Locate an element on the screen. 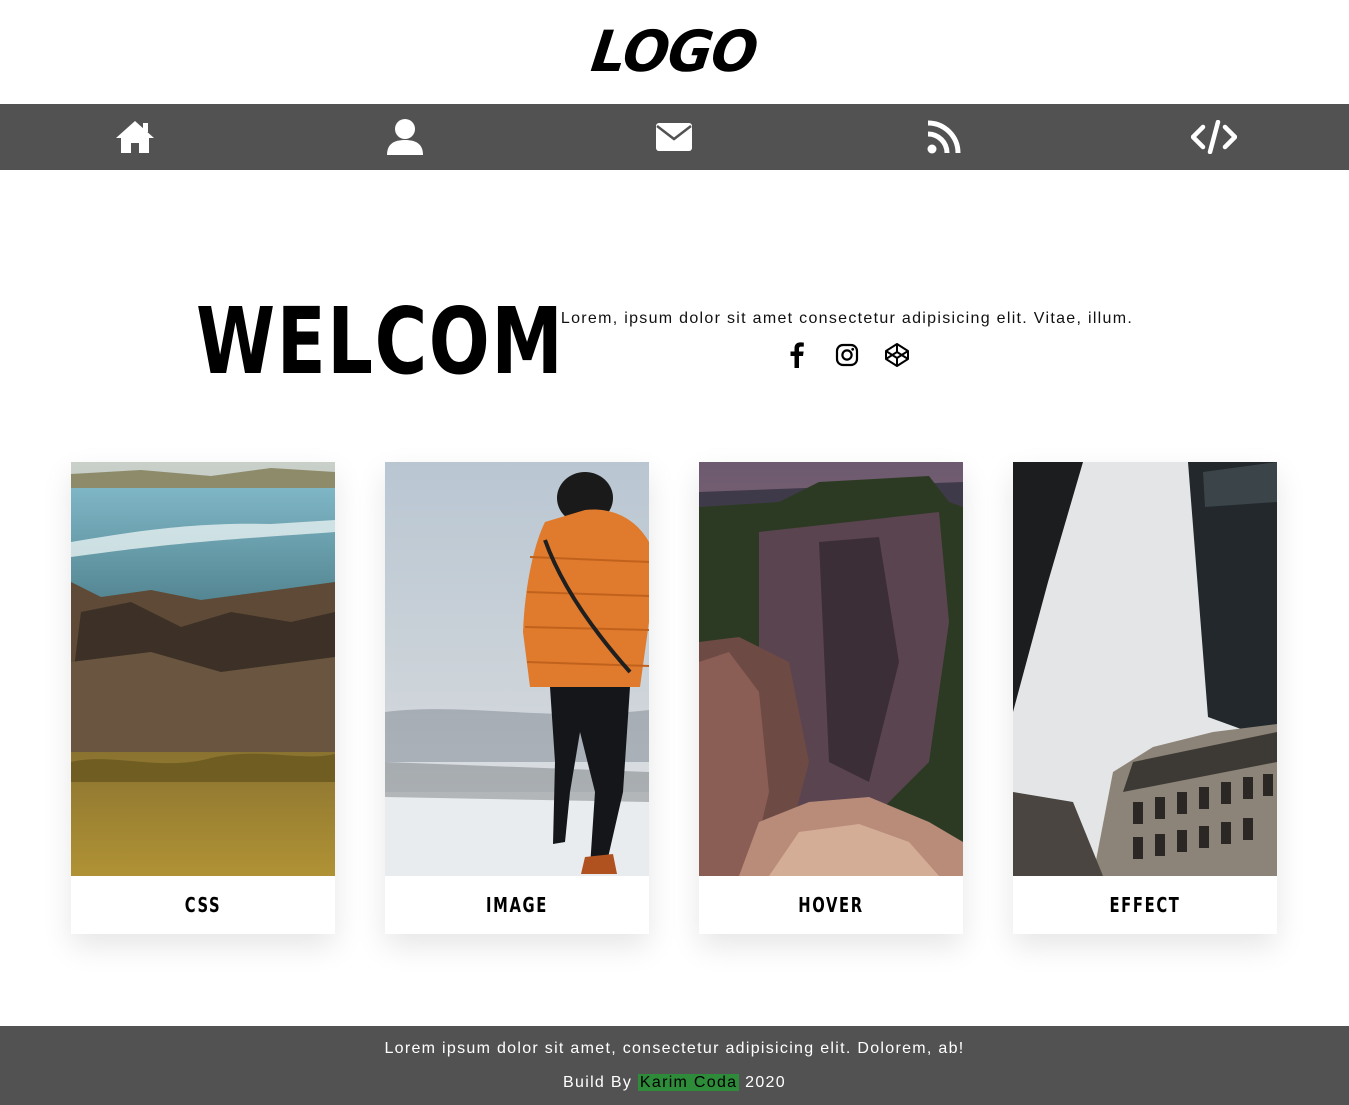  envelope-icon is located at coordinates (674, 137).